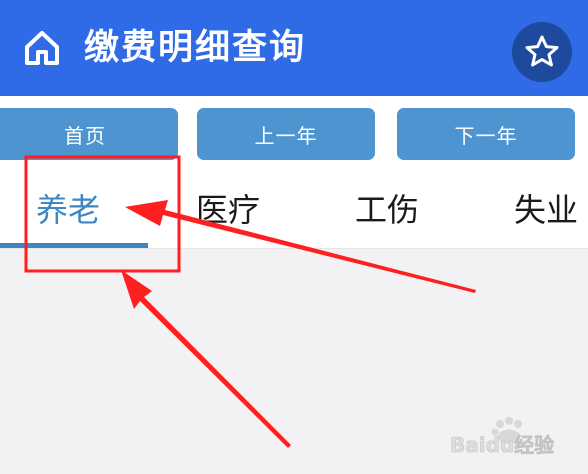  Describe the element at coordinates (206, 359) in the screenshot. I see `annotation-arrow-bottom` at that location.